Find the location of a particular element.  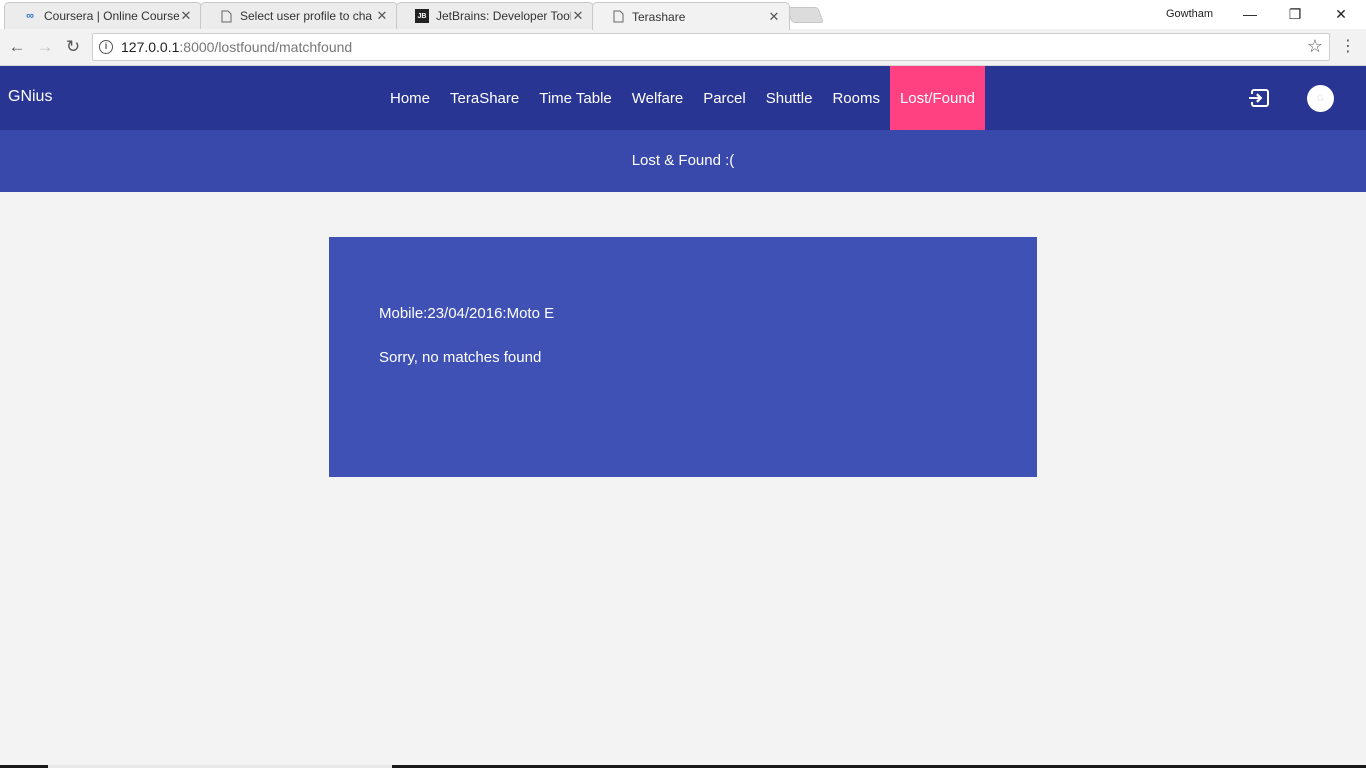

page-header: Lost & Found :( is located at coordinates (683, 161).